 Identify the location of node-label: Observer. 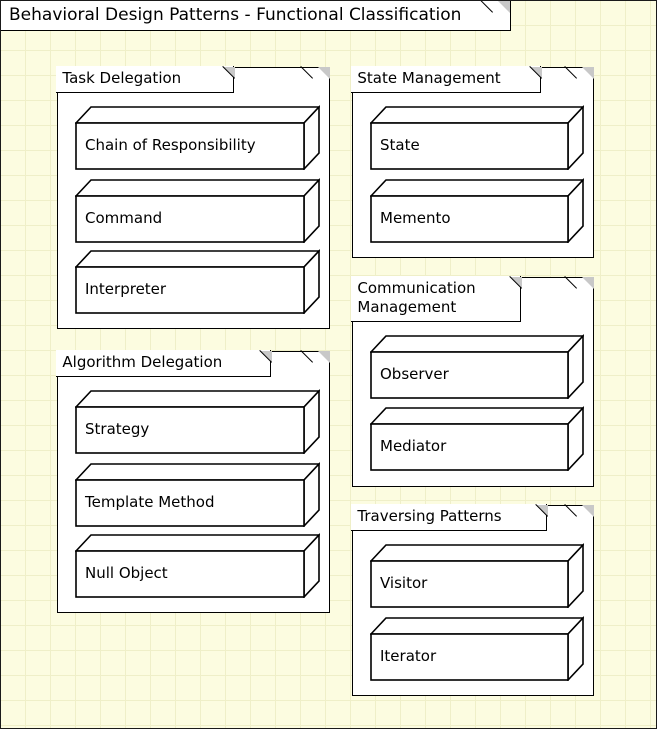
(414, 374).